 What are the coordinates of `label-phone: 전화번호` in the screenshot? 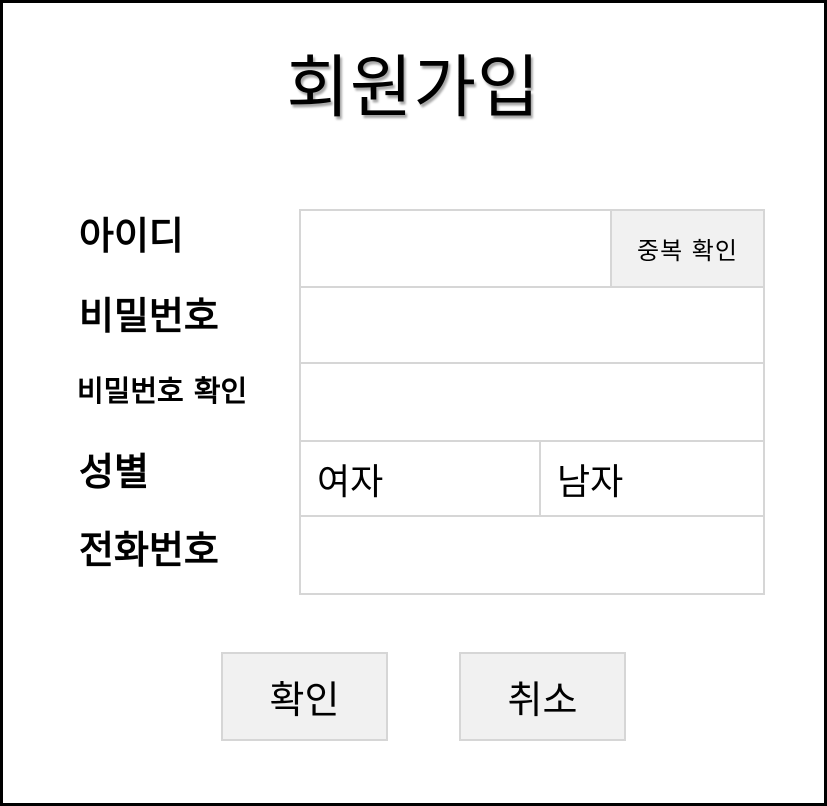 It's located at (149, 550).